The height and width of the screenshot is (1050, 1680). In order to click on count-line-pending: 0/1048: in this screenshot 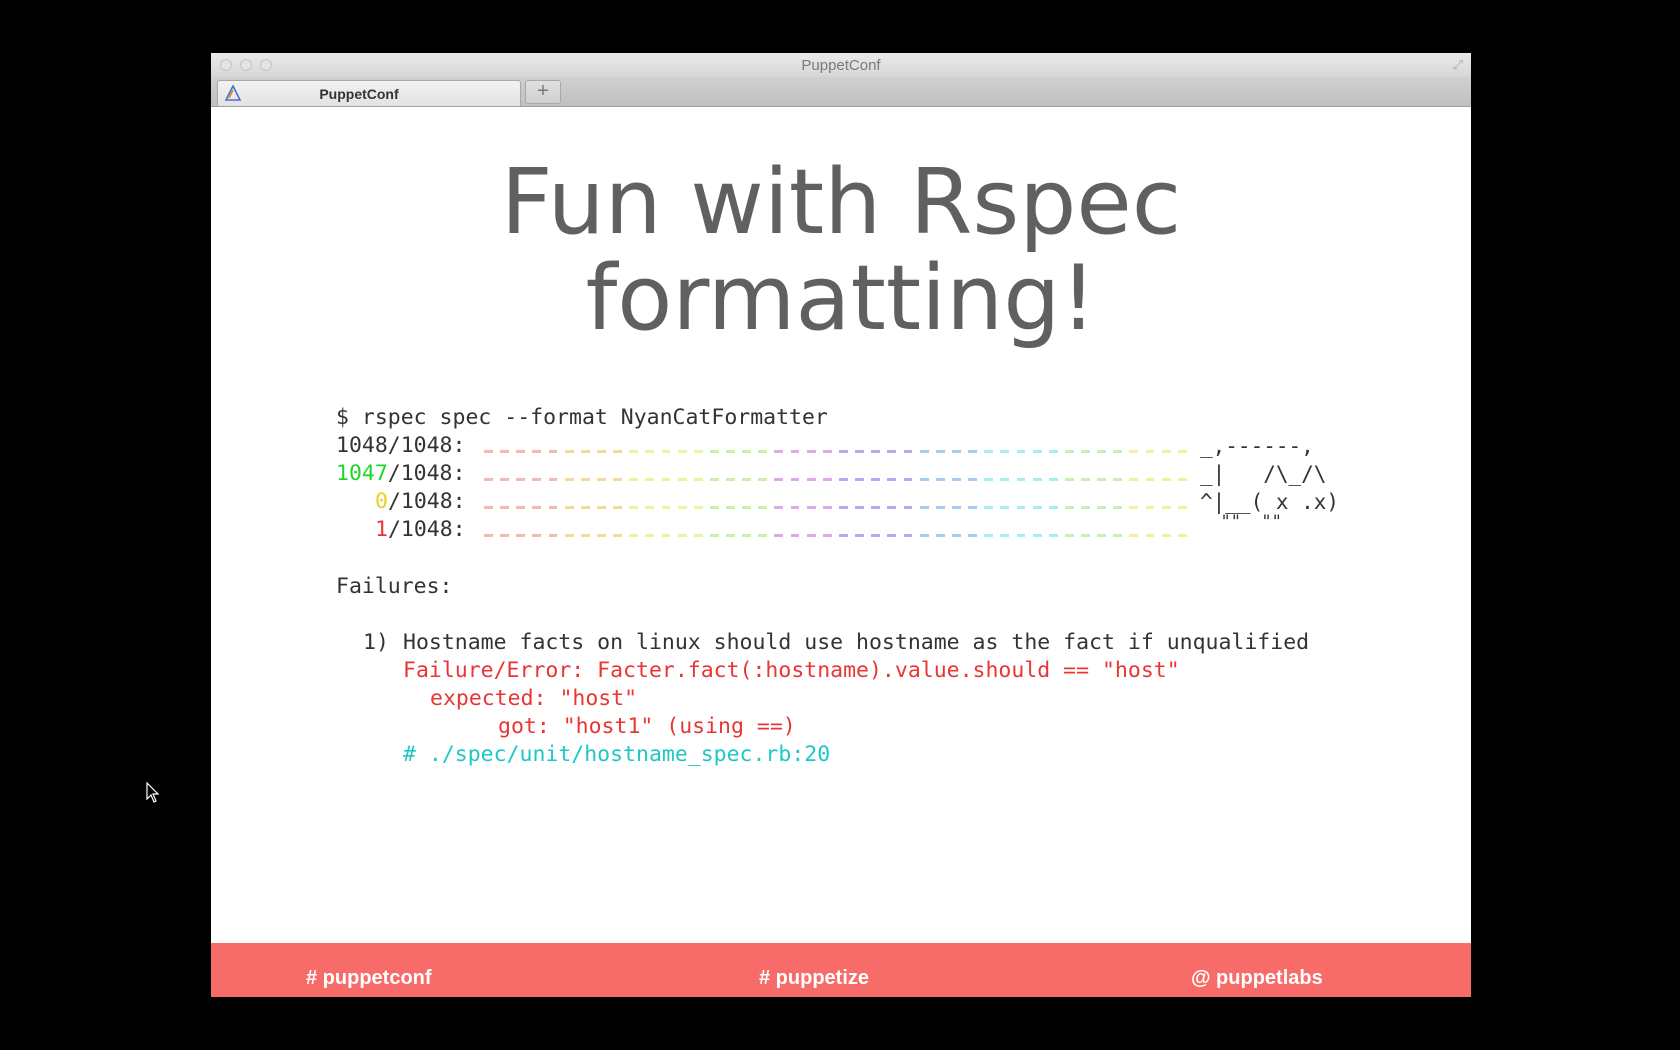, I will do `click(420, 502)`.